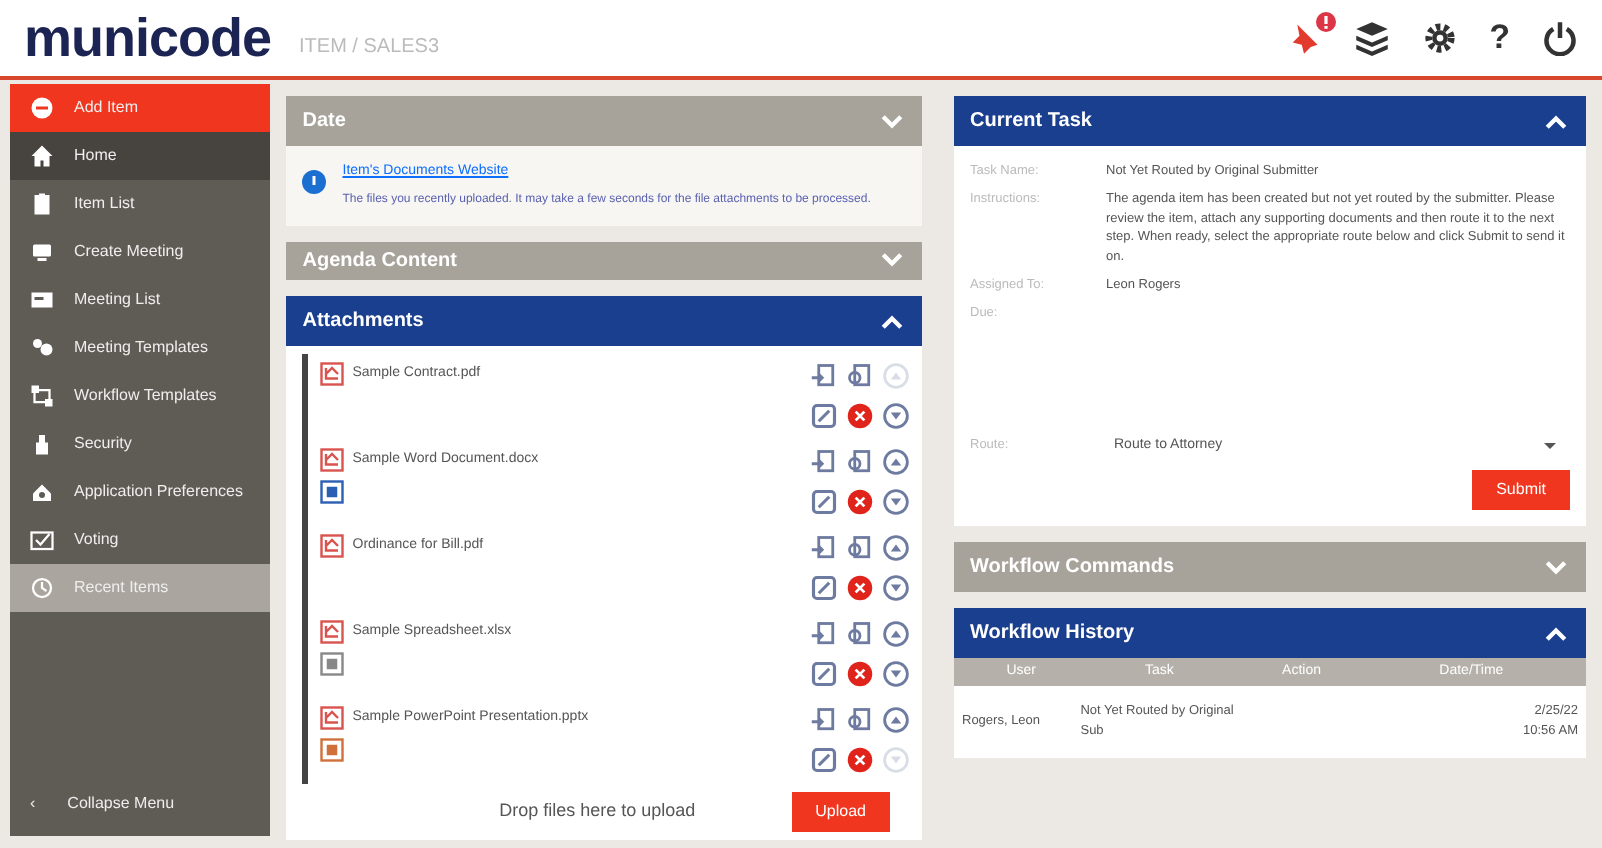 This screenshot has width=1602, height=848. Describe the element at coordinates (1270, 121) in the screenshot. I see `panel-header: Current Task` at that location.